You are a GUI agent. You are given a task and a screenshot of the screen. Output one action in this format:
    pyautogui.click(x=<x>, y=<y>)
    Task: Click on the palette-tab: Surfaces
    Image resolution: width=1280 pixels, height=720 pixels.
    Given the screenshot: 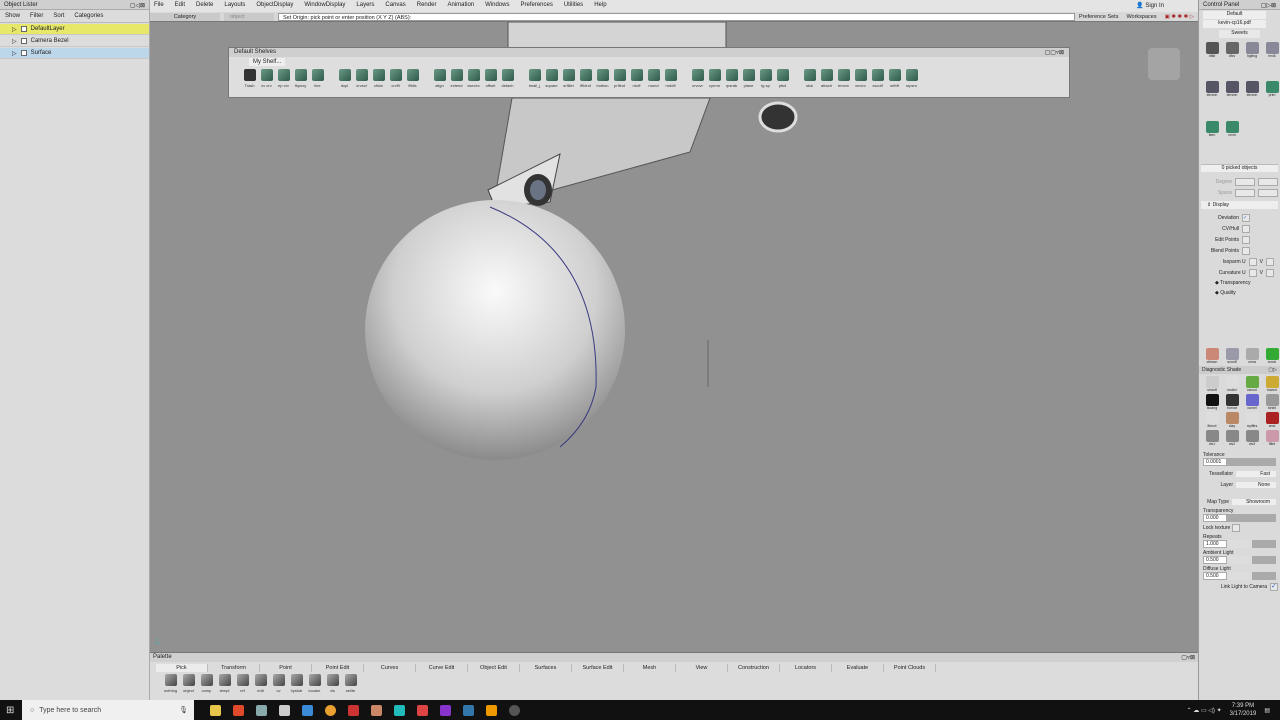 What is the action you would take?
    pyautogui.click(x=546, y=668)
    